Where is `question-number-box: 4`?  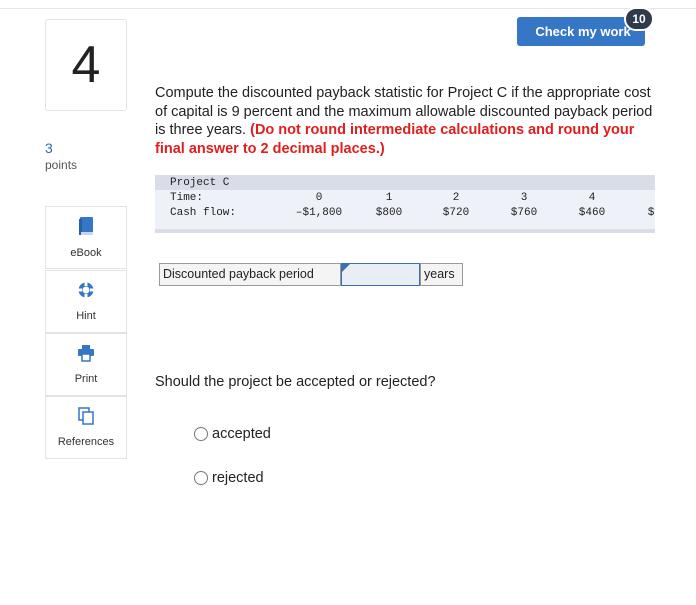 question-number-box: 4 is located at coordinates (86, 65).